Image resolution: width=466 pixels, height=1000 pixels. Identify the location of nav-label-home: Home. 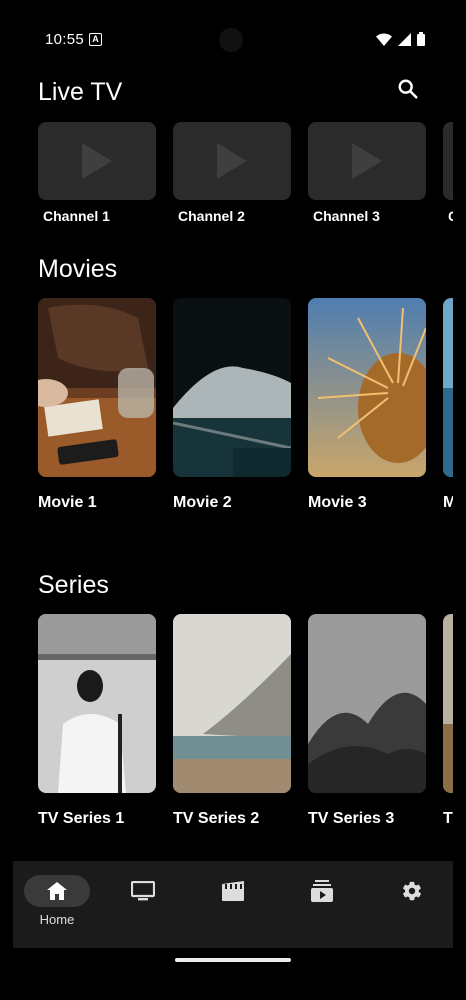
(57, 919).